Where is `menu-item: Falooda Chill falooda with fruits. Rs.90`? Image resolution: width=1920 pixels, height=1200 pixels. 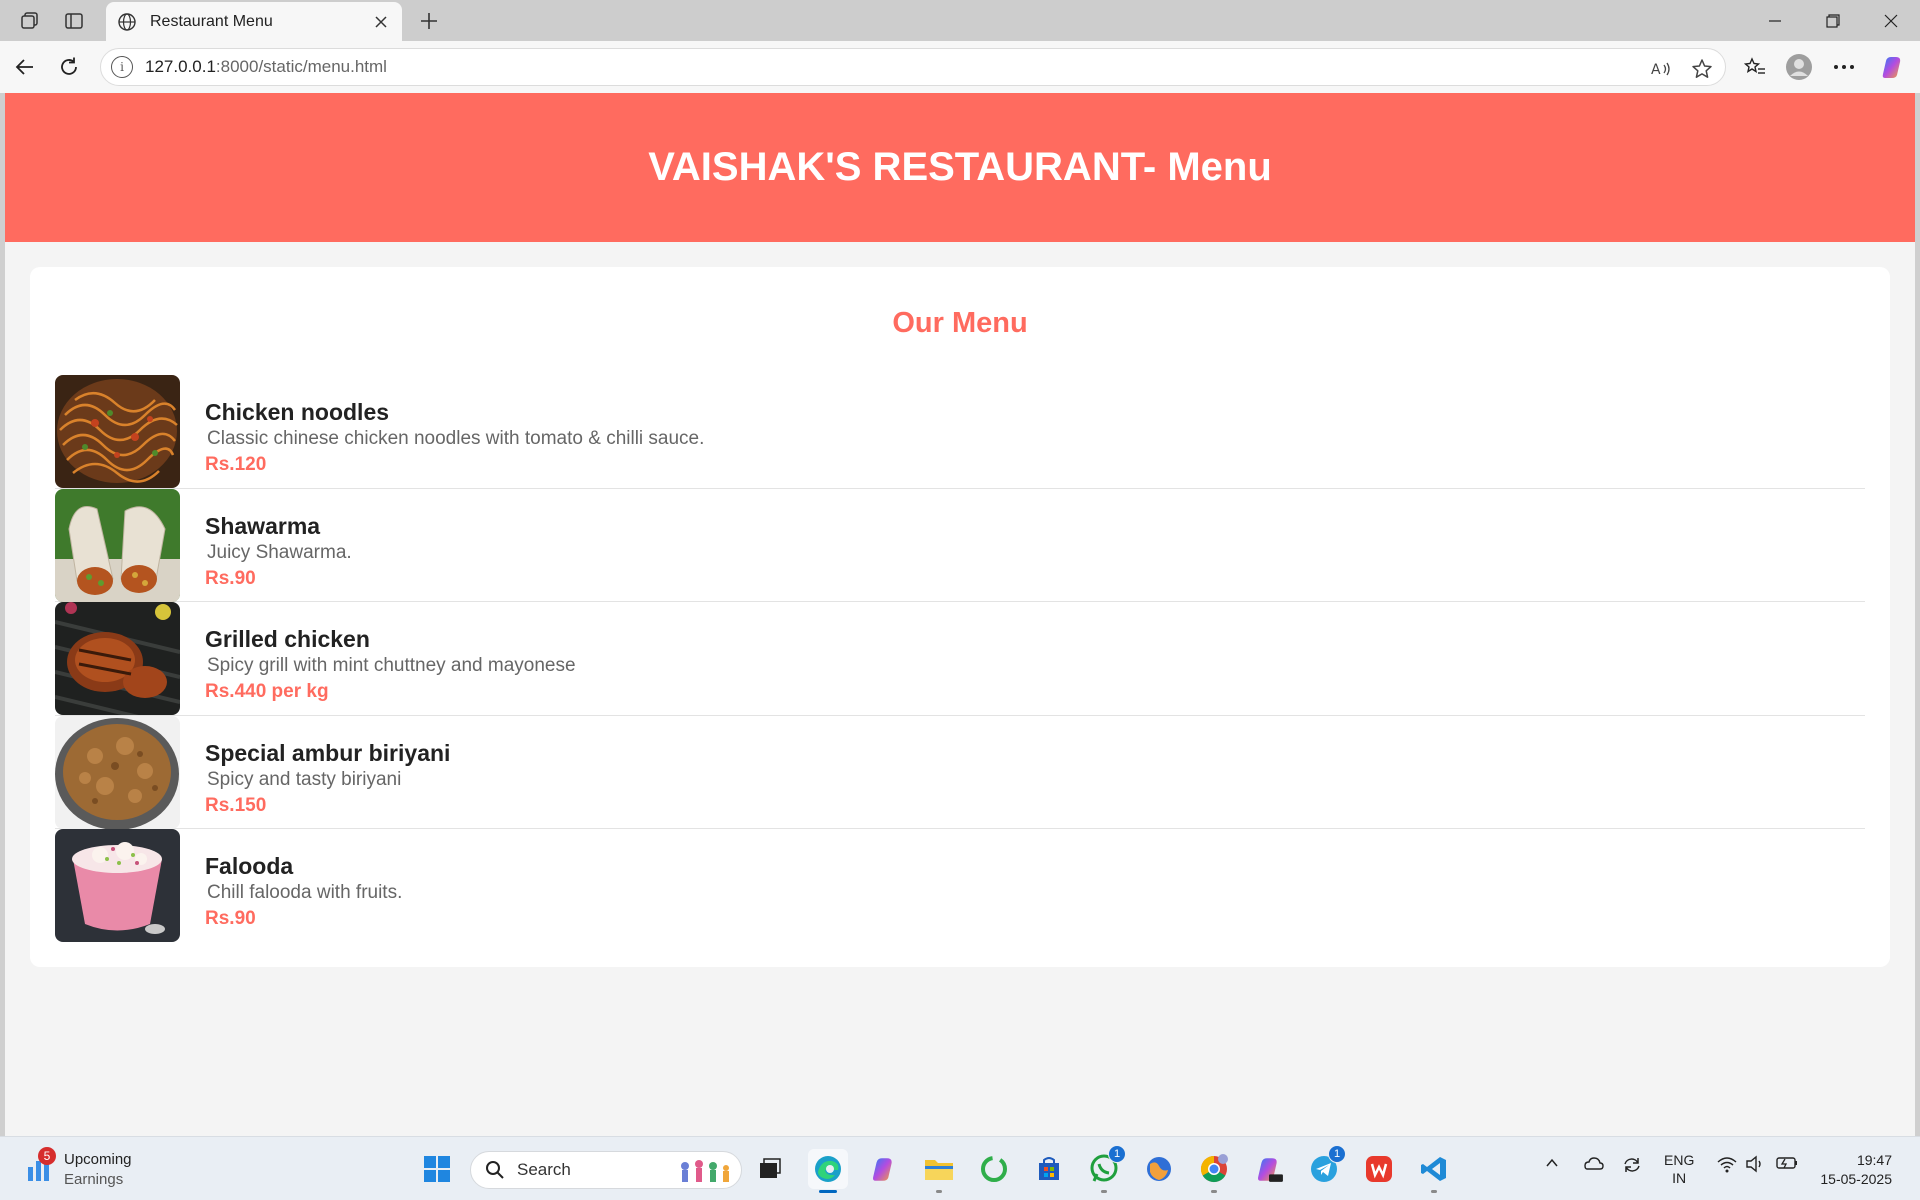
menu-item: Falooda Chill falooda with fruits. Rs.90 is located at coordinates (960, 886).